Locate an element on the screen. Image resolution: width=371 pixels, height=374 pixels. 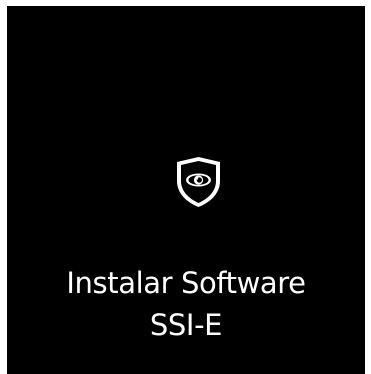
tile-label-line-1: Instalar Software is located at coordinates (186, 283).